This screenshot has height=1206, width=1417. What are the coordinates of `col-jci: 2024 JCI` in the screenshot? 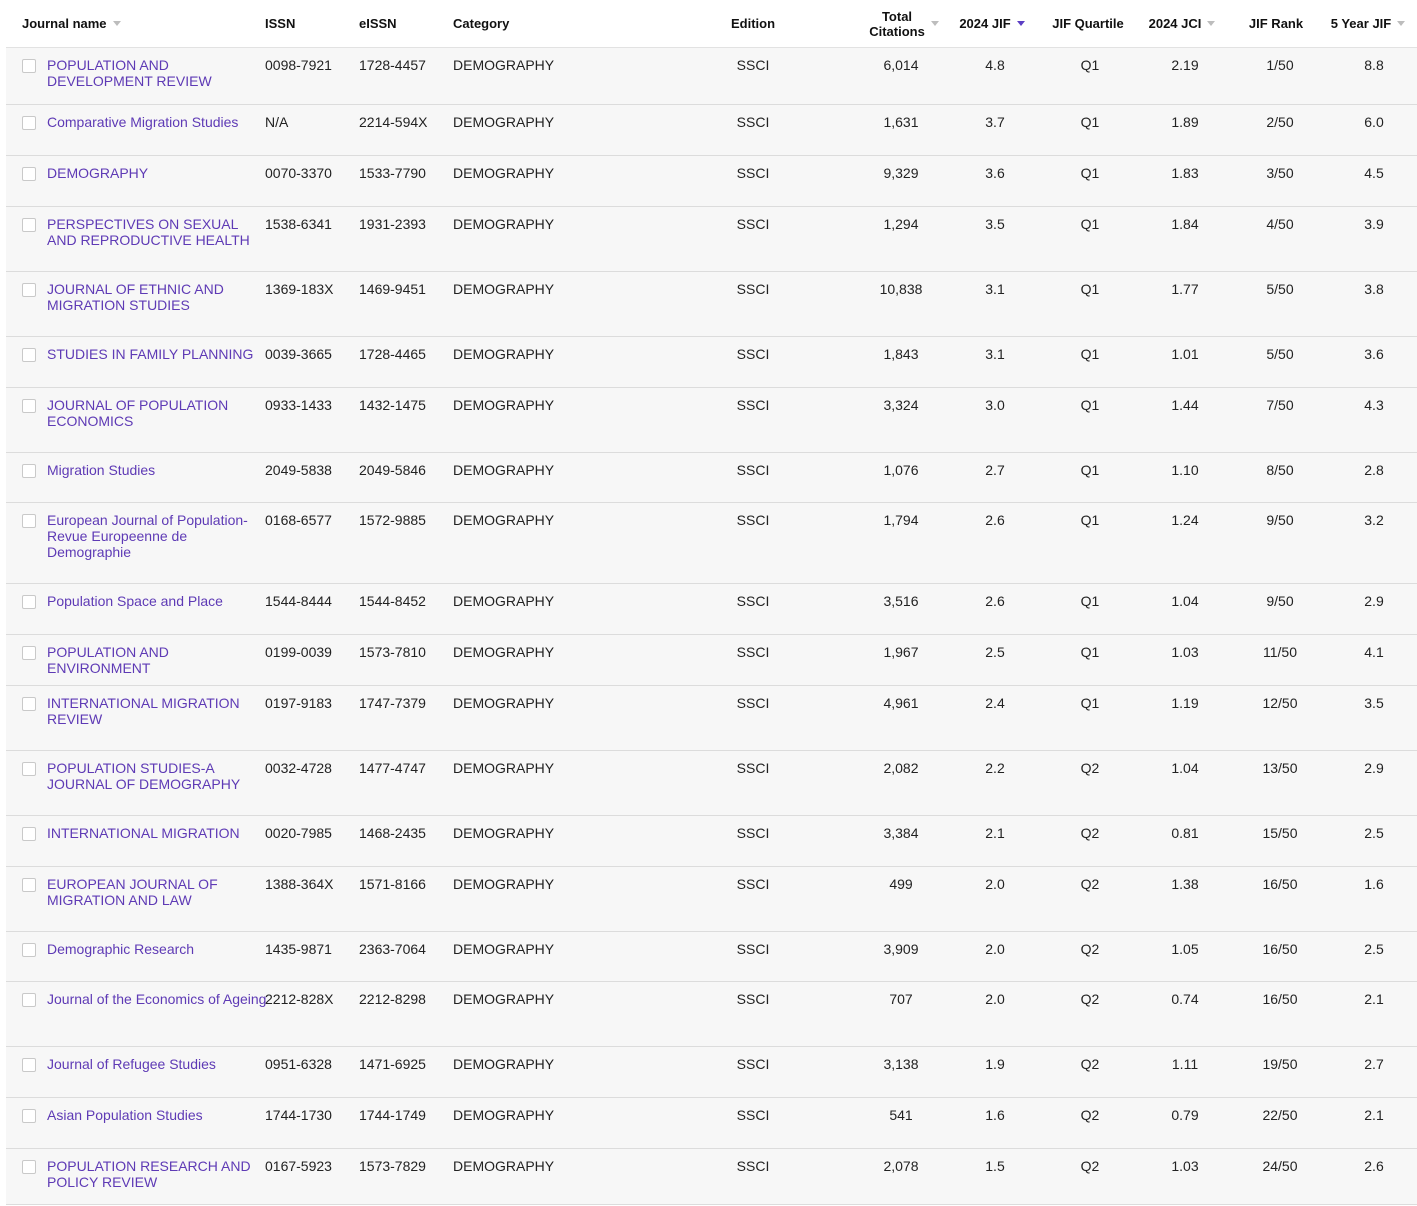 It's located at (1182, 23).